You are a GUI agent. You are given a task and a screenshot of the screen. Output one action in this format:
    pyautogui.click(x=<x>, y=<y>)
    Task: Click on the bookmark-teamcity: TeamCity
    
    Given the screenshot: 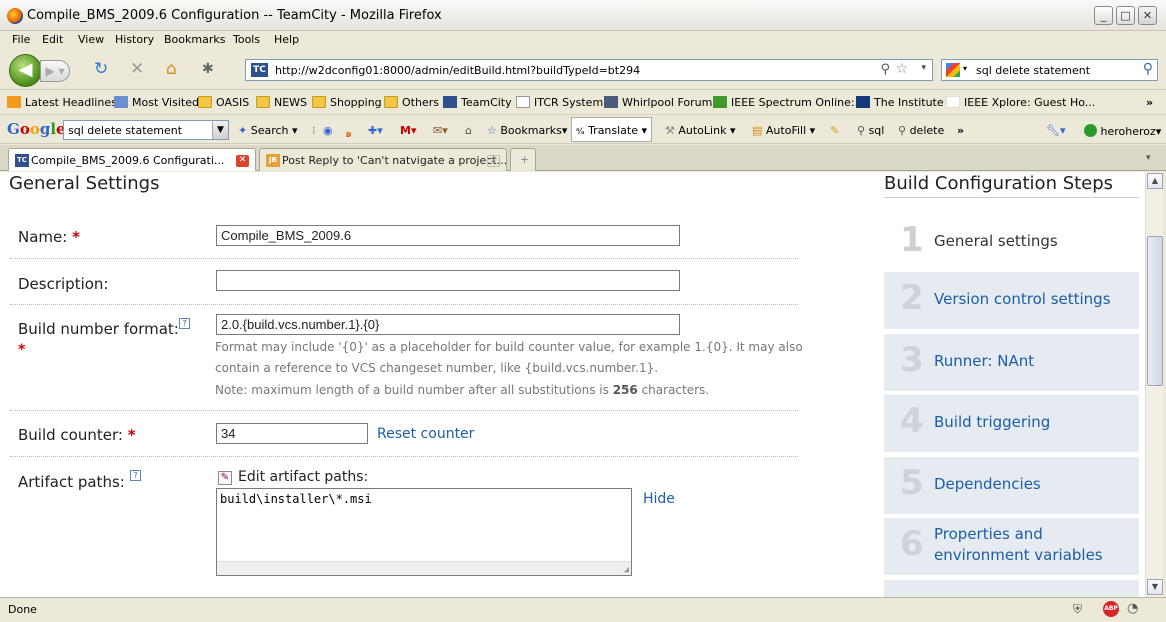 What is the action you would take?
    pyautogui.click(x=477, y=102)
    